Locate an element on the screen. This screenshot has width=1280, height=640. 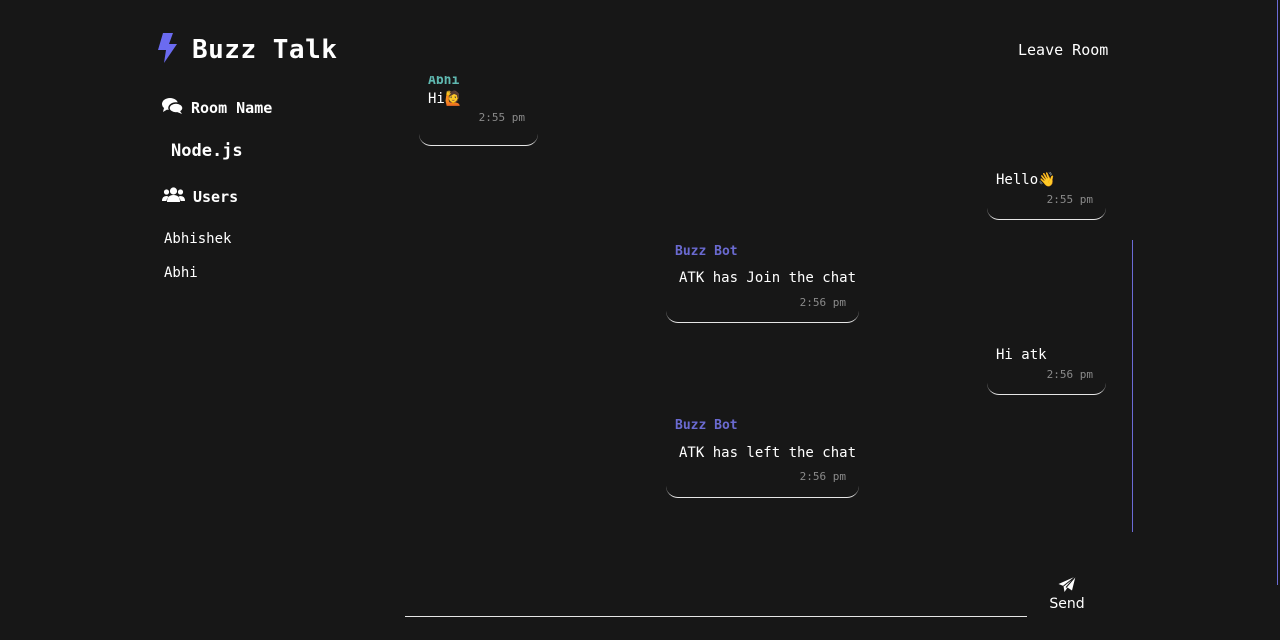
message-bubble: Buzz Bot ATK has left the chat 2:56 pm is located at coordinates (762, 456).